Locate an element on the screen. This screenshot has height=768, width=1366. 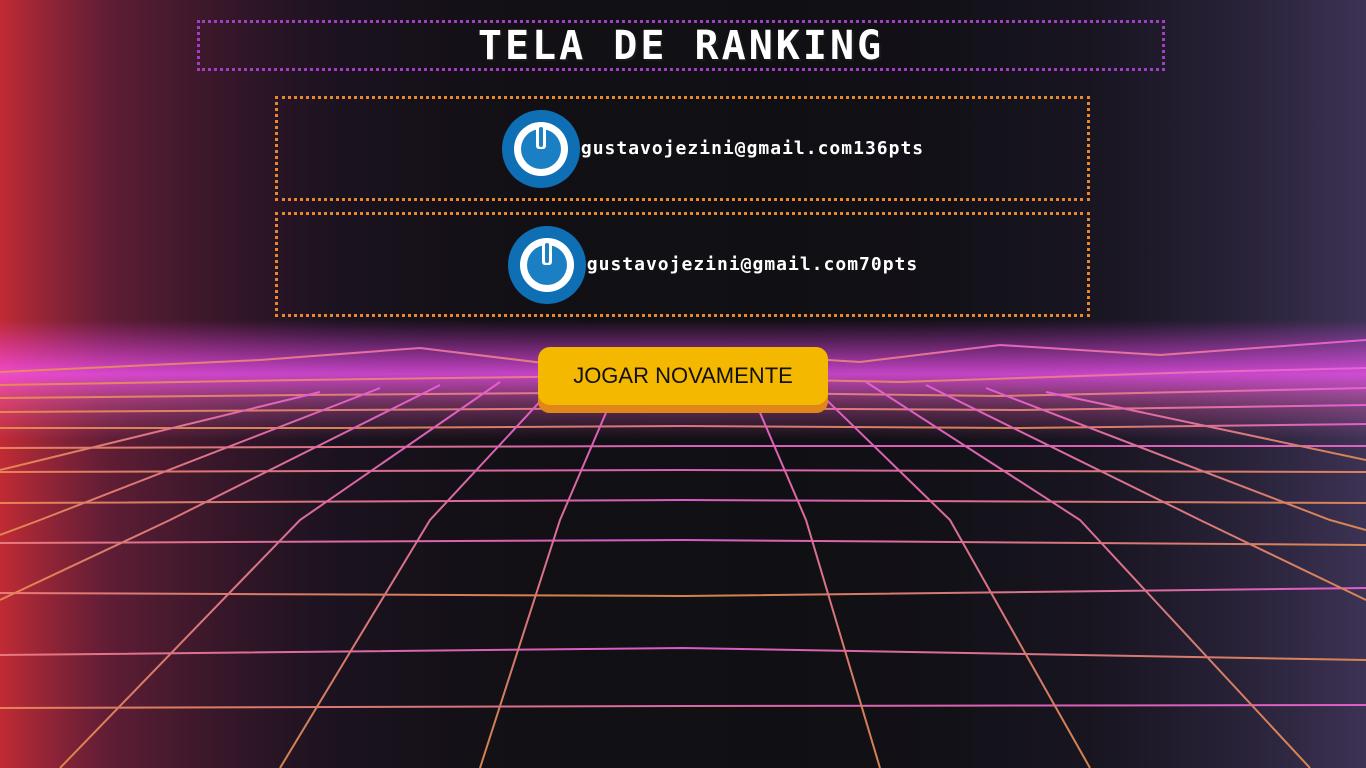
page-title: TELA DE RANKING is located at coordinates (681, 45).